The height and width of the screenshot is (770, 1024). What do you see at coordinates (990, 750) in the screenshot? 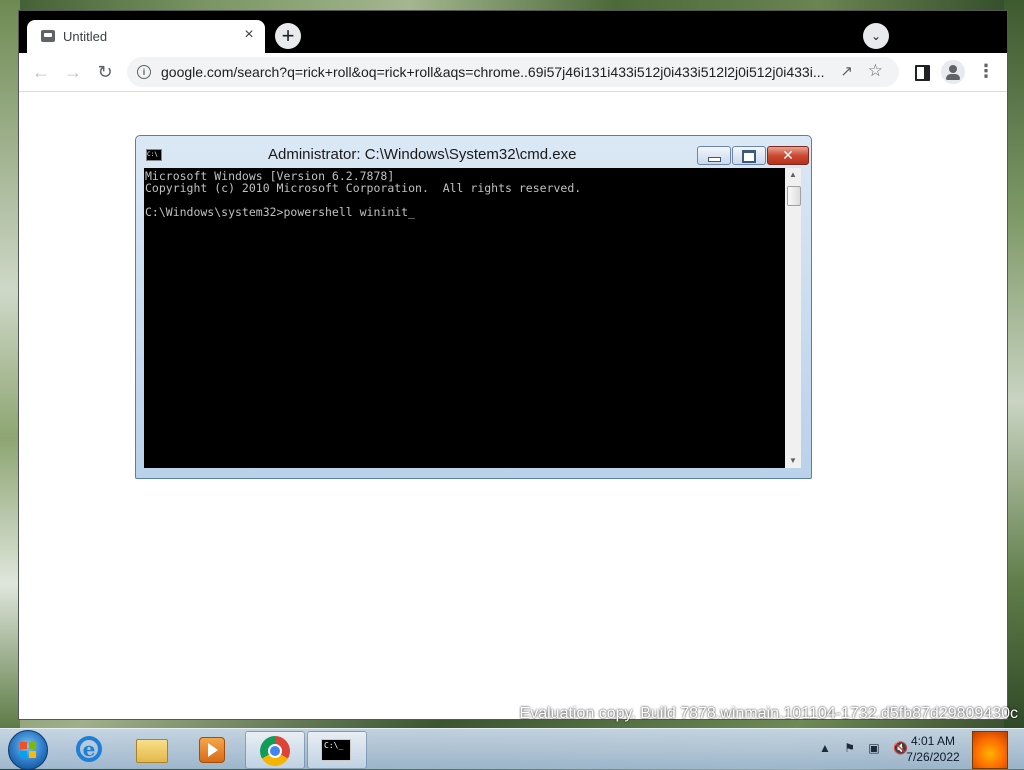
I see `user-tile-show-desktop` at bounding box center [990, 750].